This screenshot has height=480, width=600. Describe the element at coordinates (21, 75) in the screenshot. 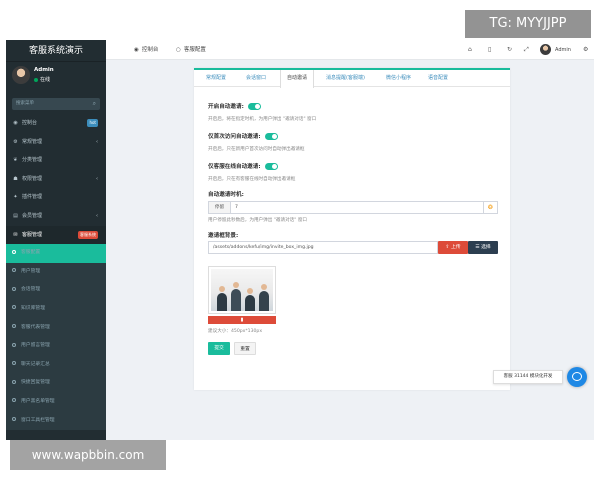

I see `avatar` at that location.